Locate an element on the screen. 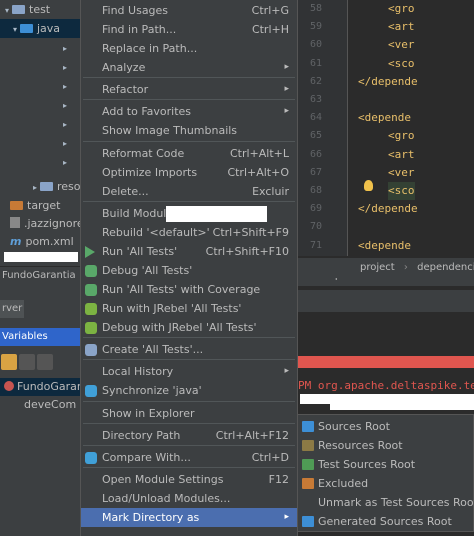  line-number: 63 is located at coordinates (315, 99).